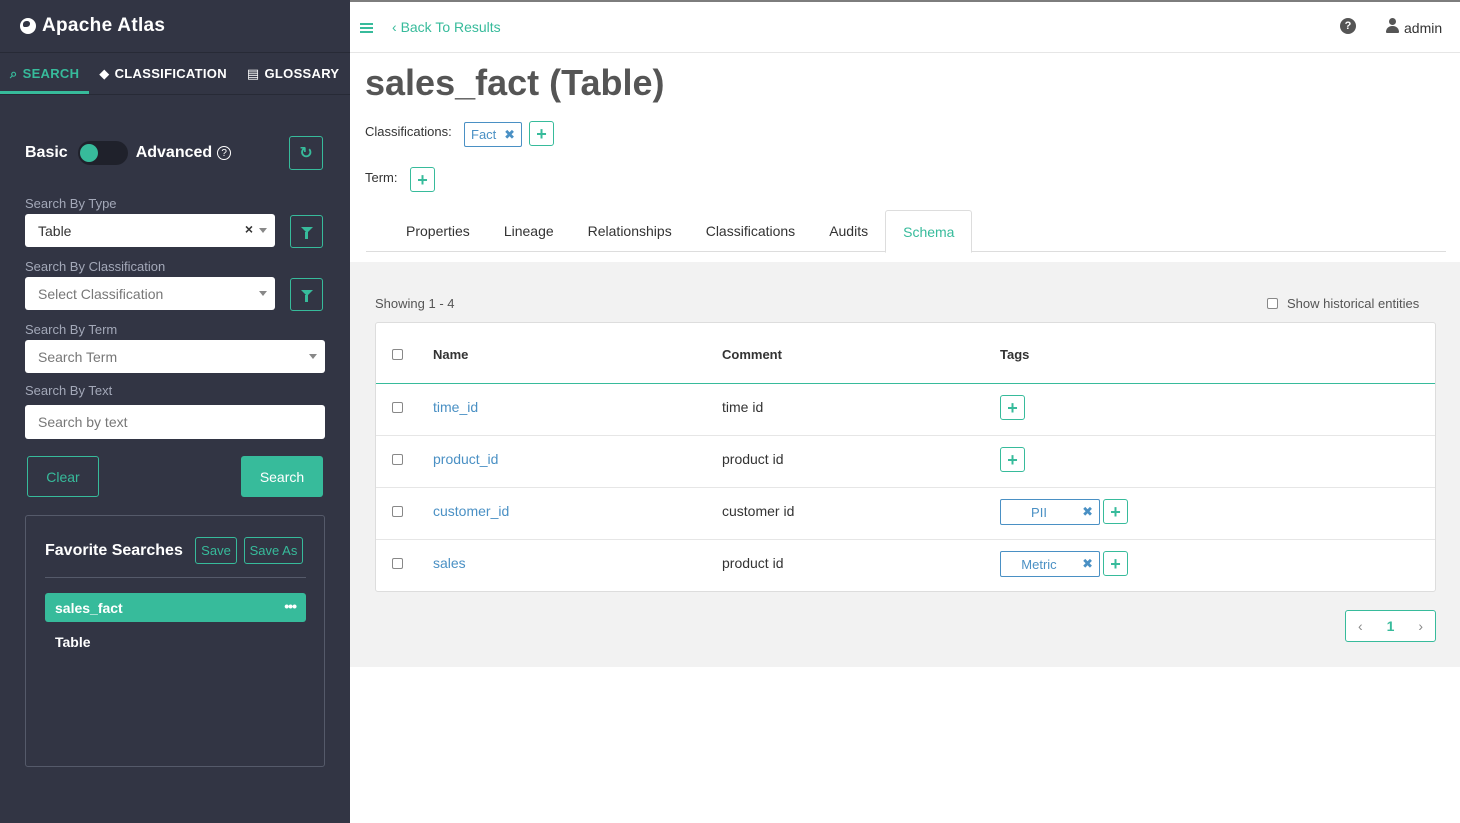  Describe the element at coordinates (71, 203) in the screenshot. I see `search-by-type-label: Search By Type` at that location.